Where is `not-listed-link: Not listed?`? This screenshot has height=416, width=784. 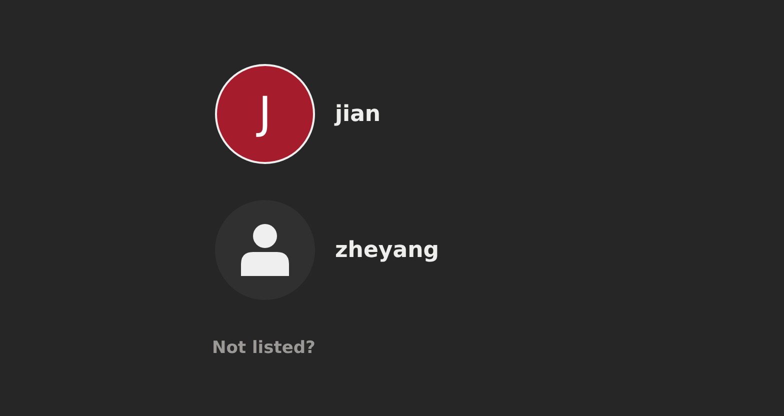 not-listed-link: Not listed? is located at coordinates (264, 349).